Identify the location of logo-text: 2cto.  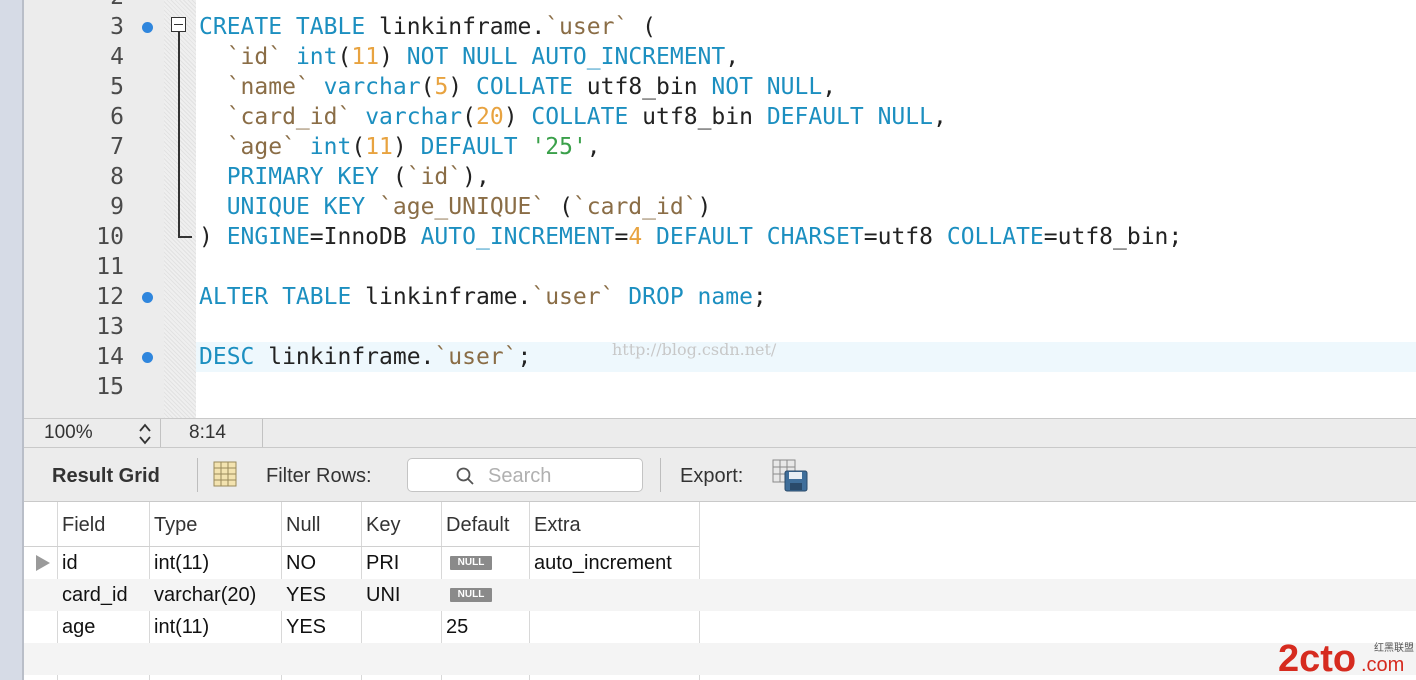
(1317, 659).